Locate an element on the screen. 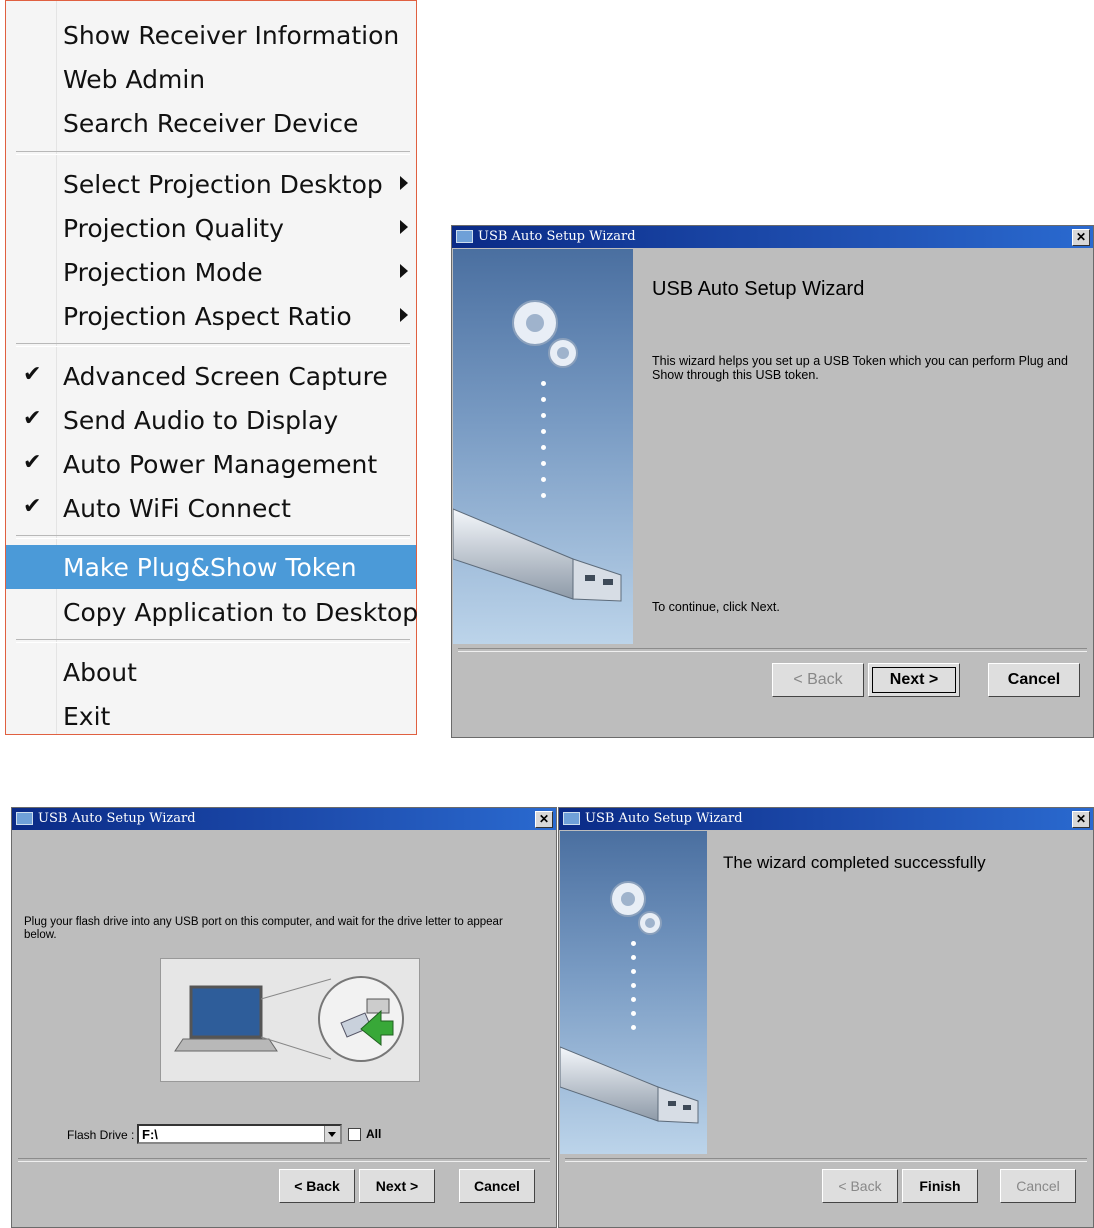  usb-plug-icon is located at coordinates (367, 1022).